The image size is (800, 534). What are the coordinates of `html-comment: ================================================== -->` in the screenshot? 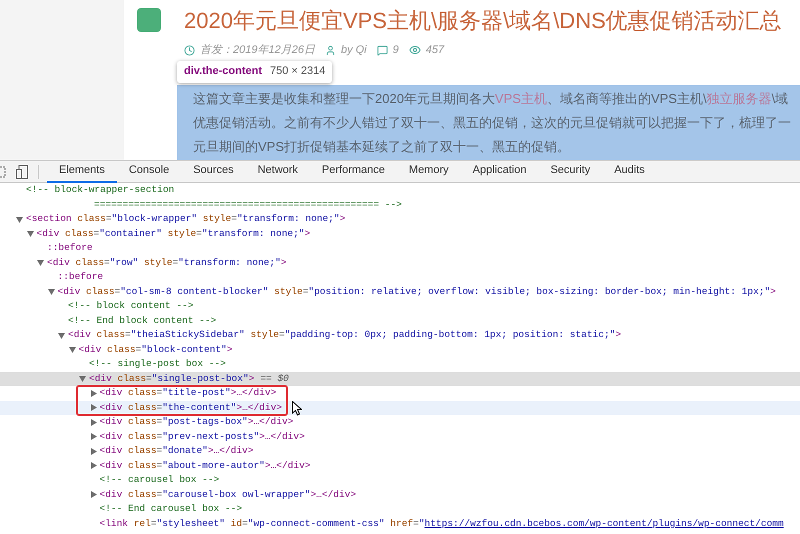 It's located at (248, 205).